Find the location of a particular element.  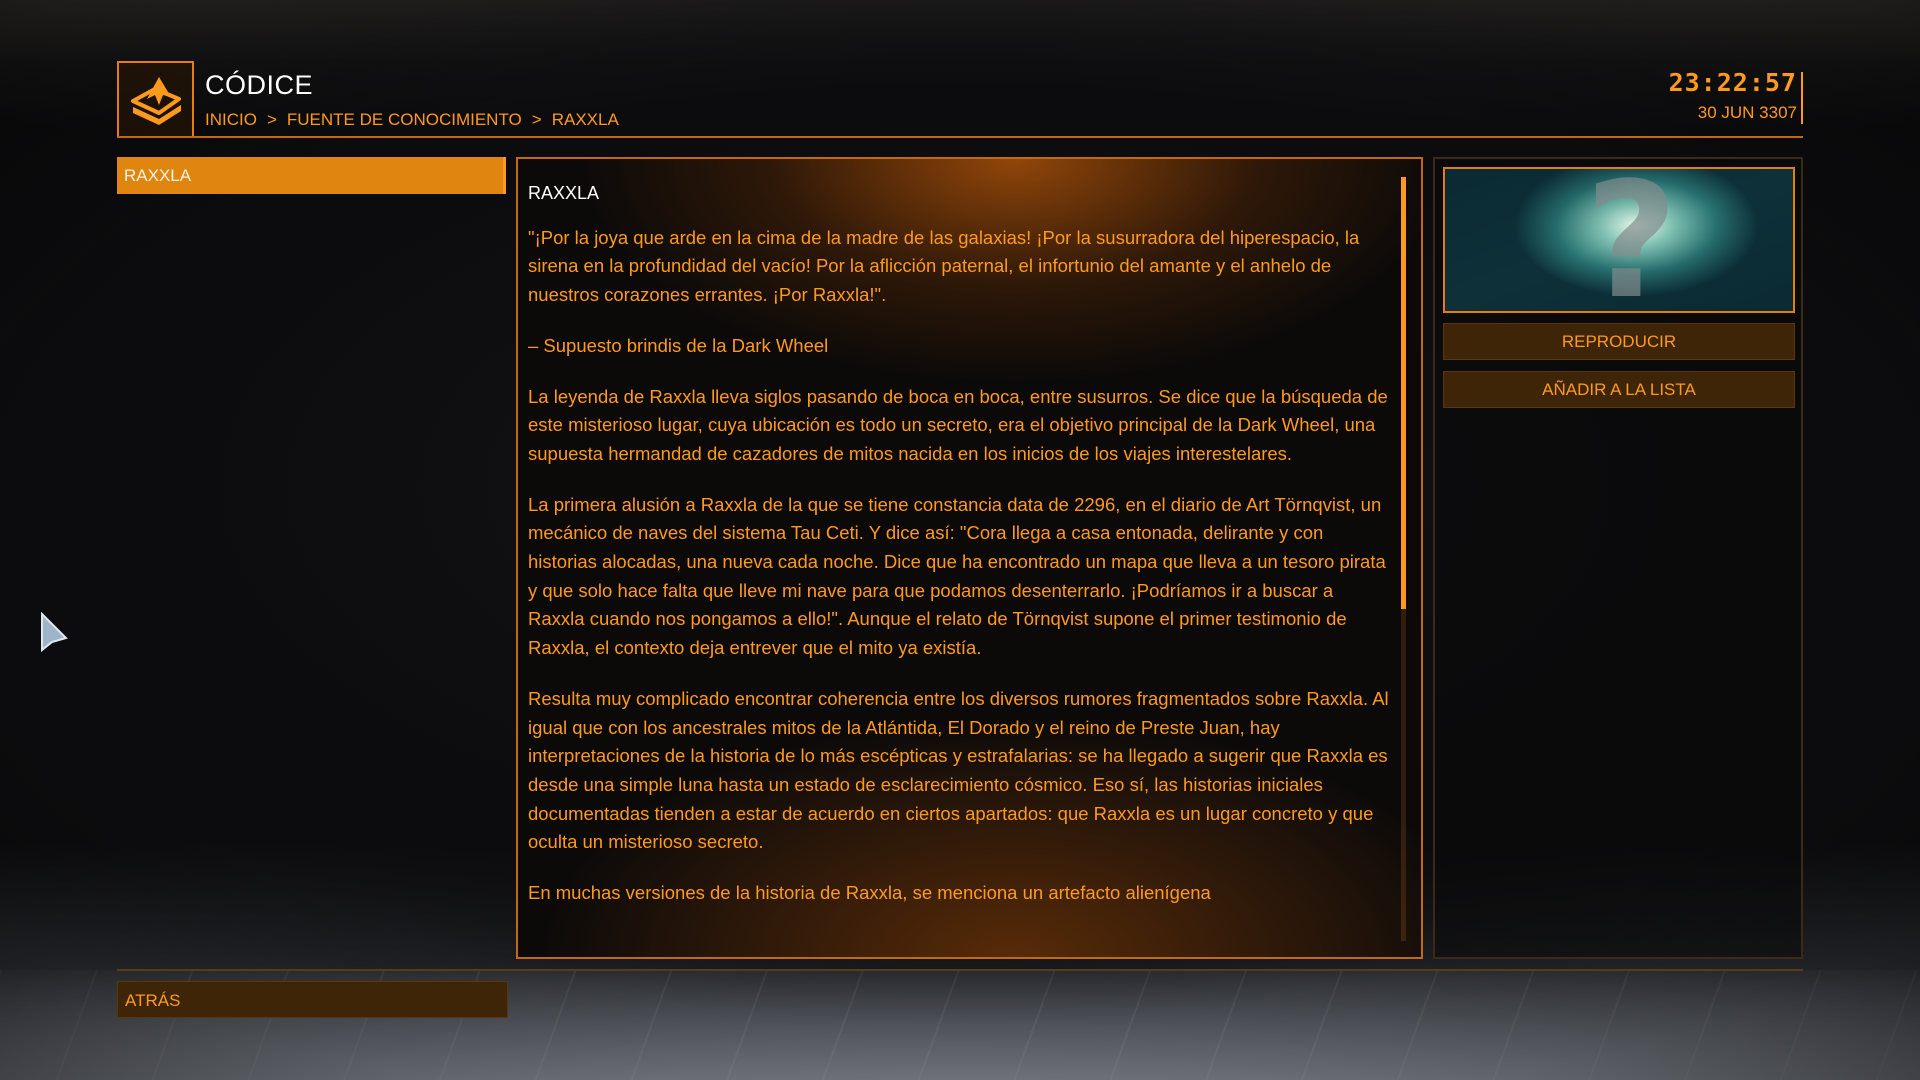

play-button: REPRODUCIR is located at coordinates (1619, 341).